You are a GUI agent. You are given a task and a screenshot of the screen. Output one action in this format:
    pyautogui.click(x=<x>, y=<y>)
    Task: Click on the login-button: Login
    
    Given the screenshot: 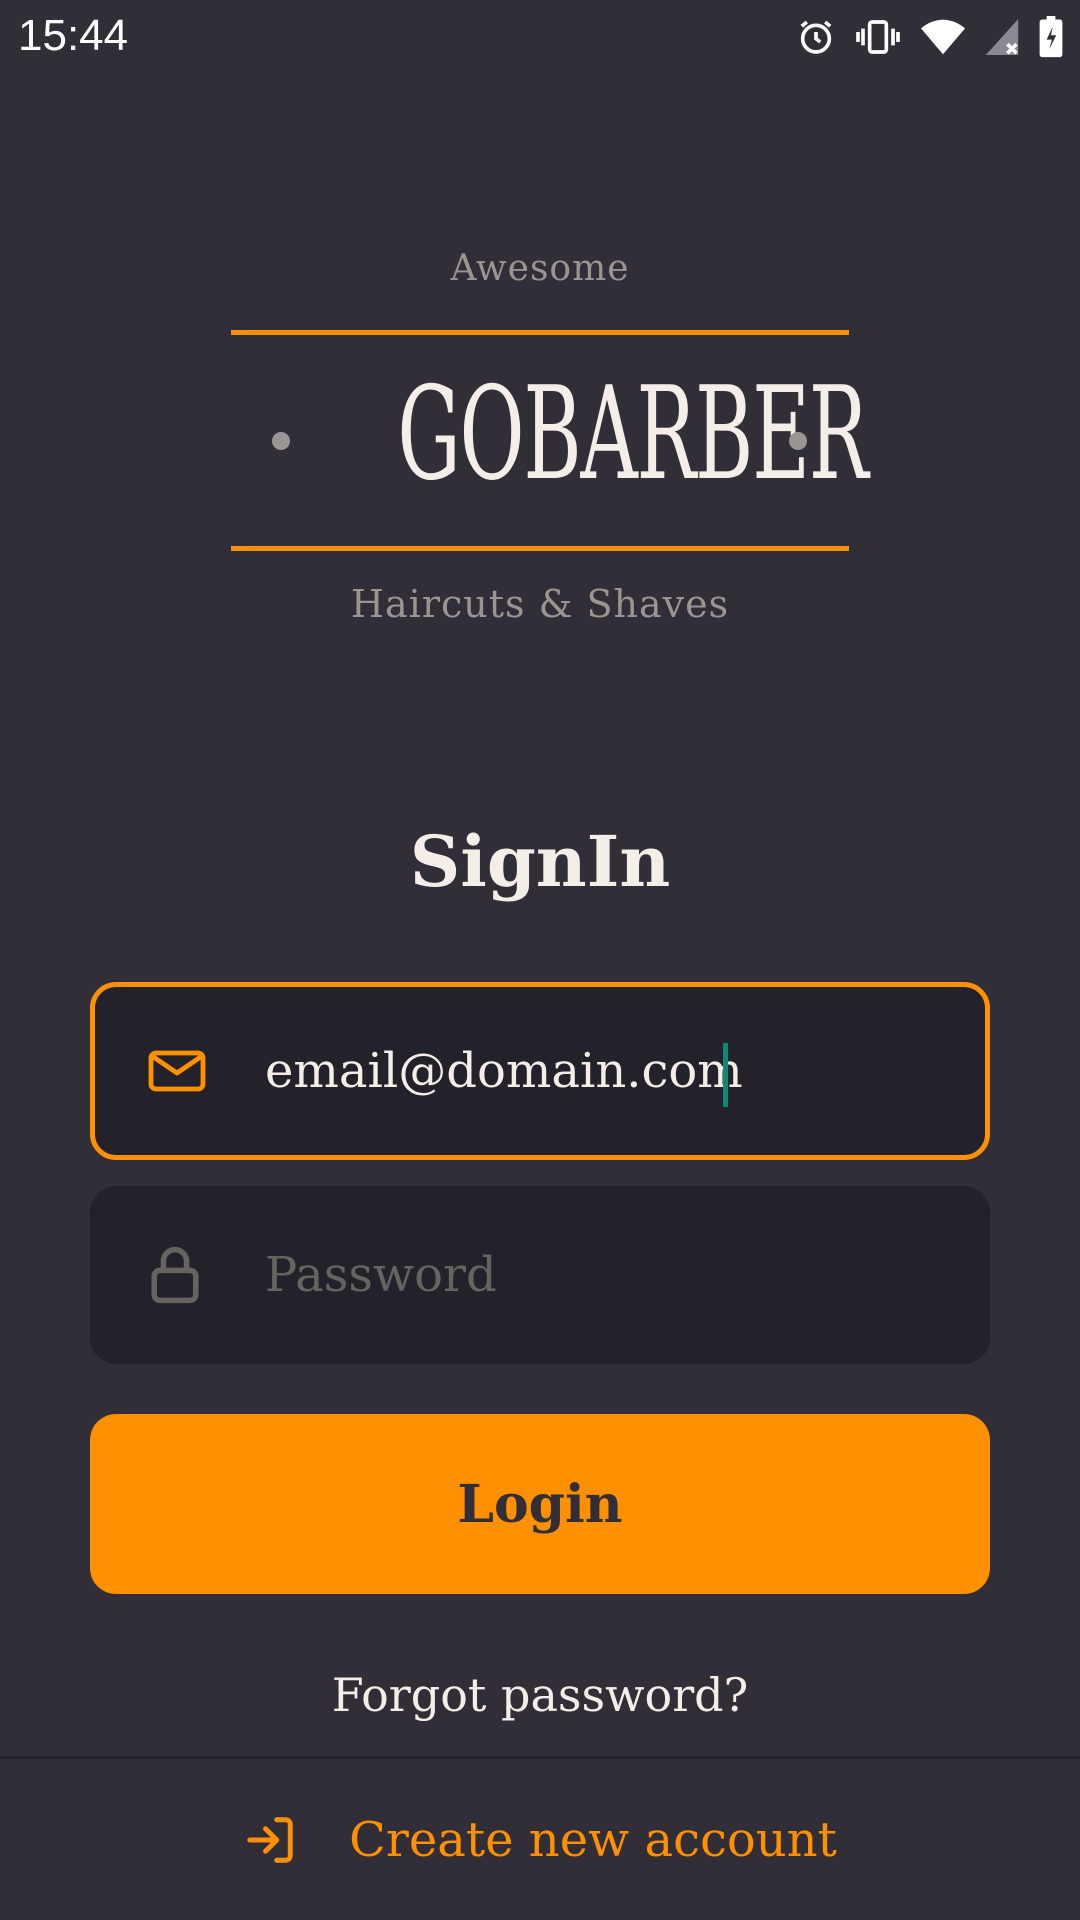 What is the action you would take?
    pyautogui.click(x=540, y=1504)
    